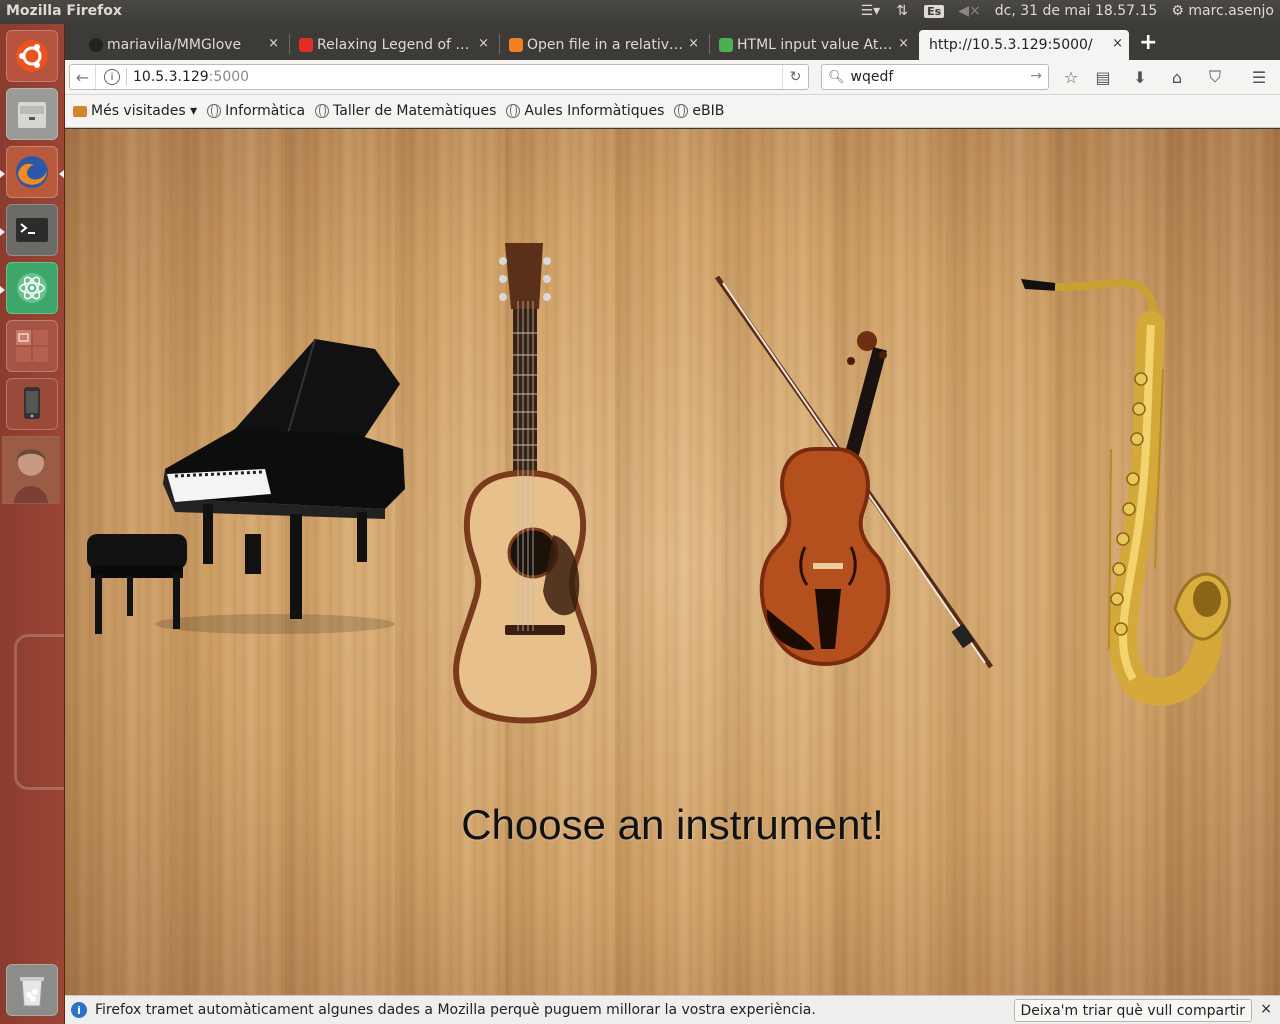 Image resolution: width=1280 pixels, height=1024 pixels. I want to click on piano-image, so click(250, 489).